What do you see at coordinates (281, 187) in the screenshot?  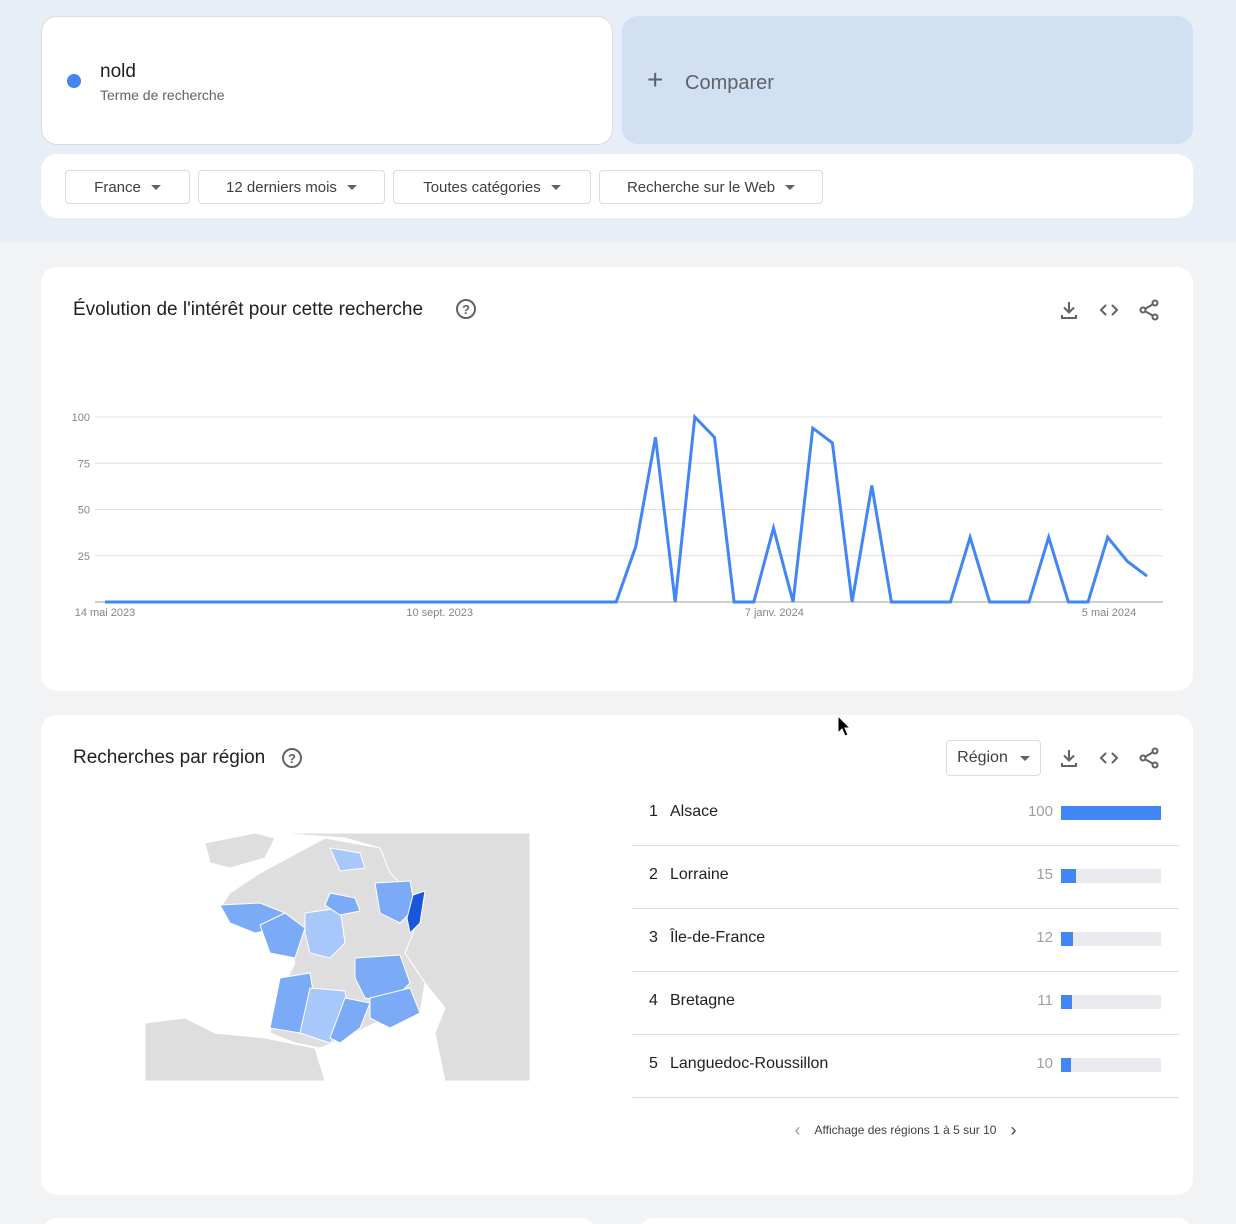 I see `filter-time-label: 12 derniers mois` at bounding box center [281, 187].